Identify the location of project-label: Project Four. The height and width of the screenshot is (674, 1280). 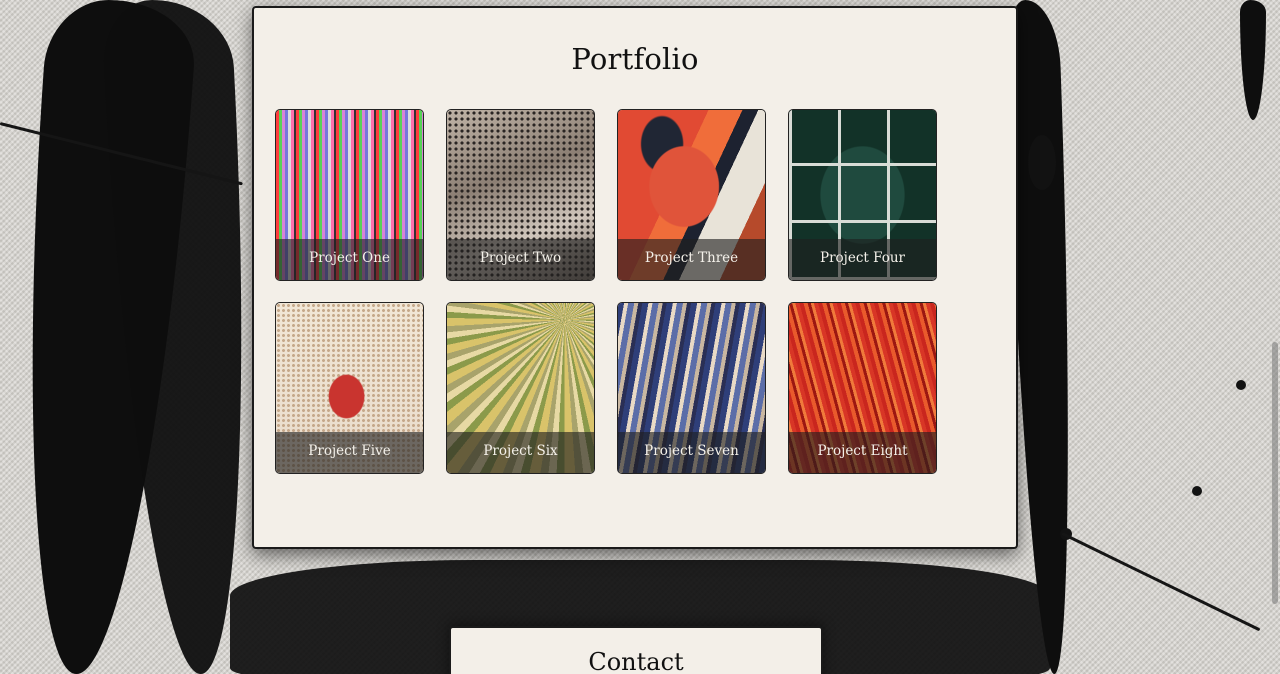
(862, 259).